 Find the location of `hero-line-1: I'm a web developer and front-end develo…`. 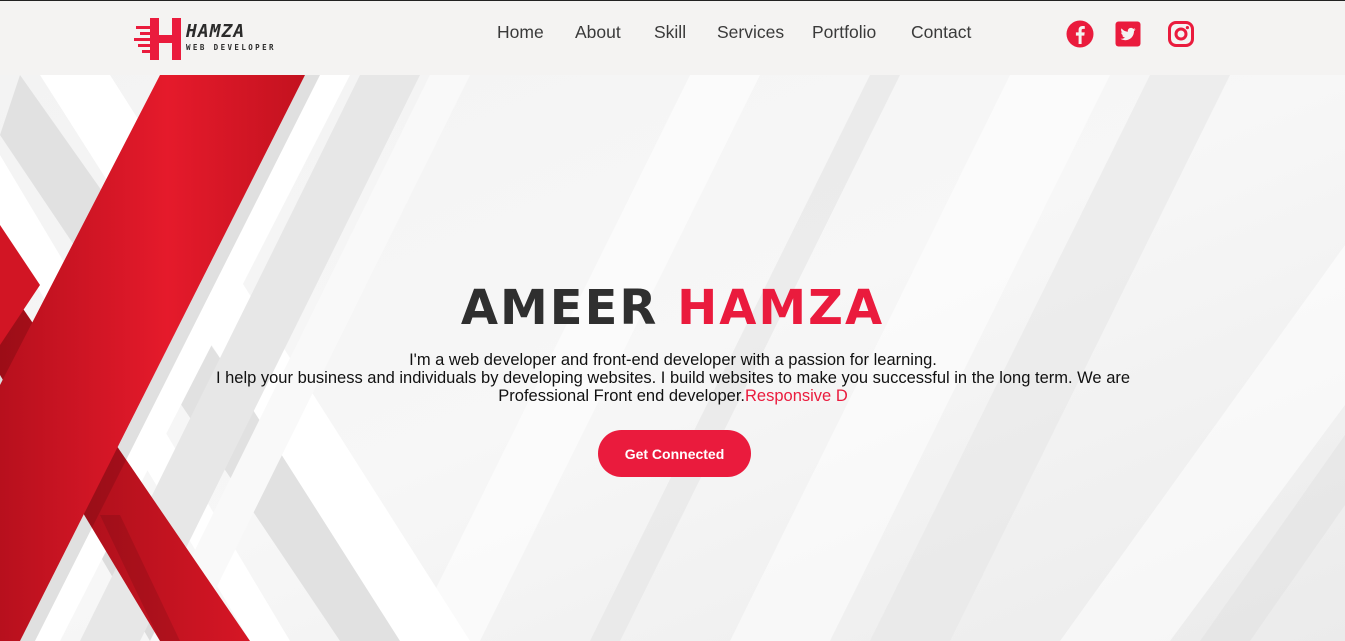

hero-line-1: I'm a web developer and front-end develo… is located at coordinates (673, 360).